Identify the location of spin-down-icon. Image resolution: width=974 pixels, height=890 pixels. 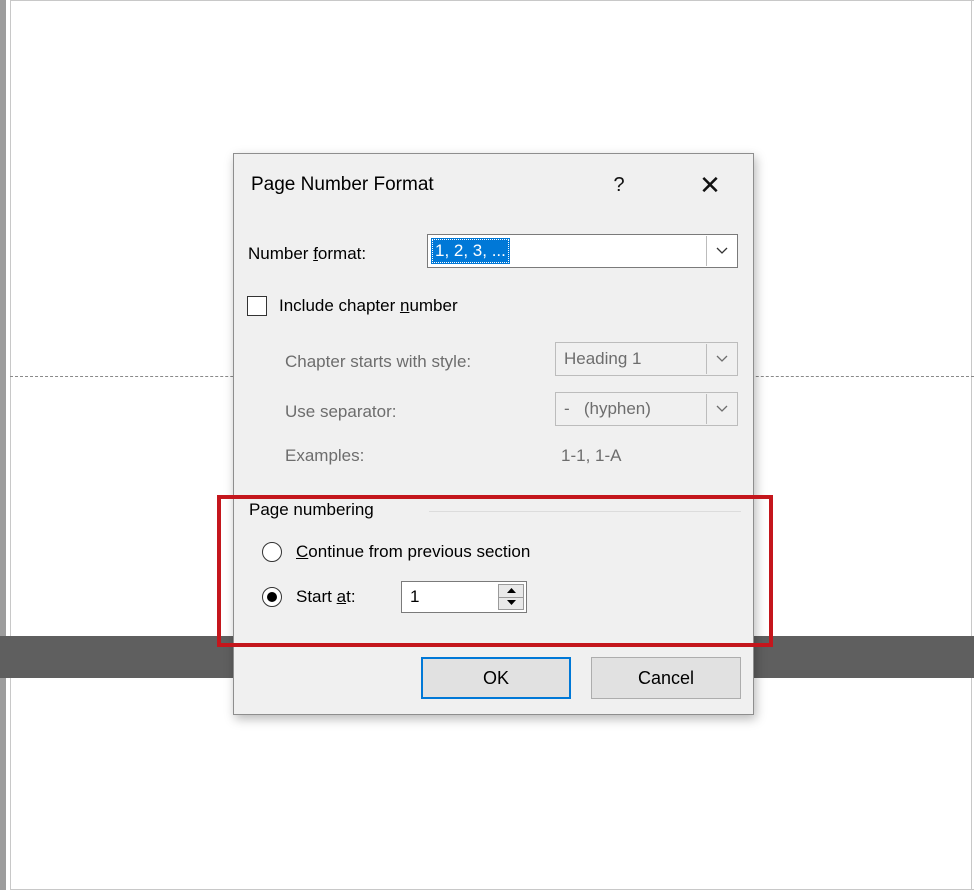
(511, 602).